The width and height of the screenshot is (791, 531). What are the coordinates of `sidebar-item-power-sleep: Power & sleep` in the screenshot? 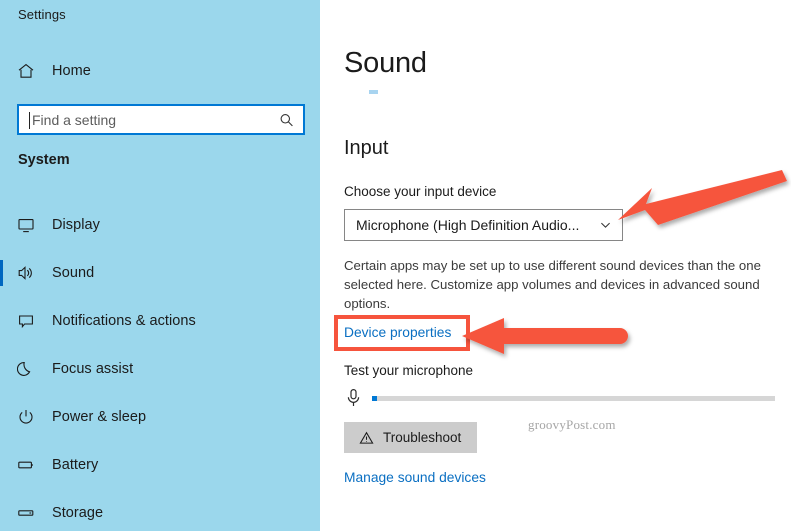 It's located at (160, 417).